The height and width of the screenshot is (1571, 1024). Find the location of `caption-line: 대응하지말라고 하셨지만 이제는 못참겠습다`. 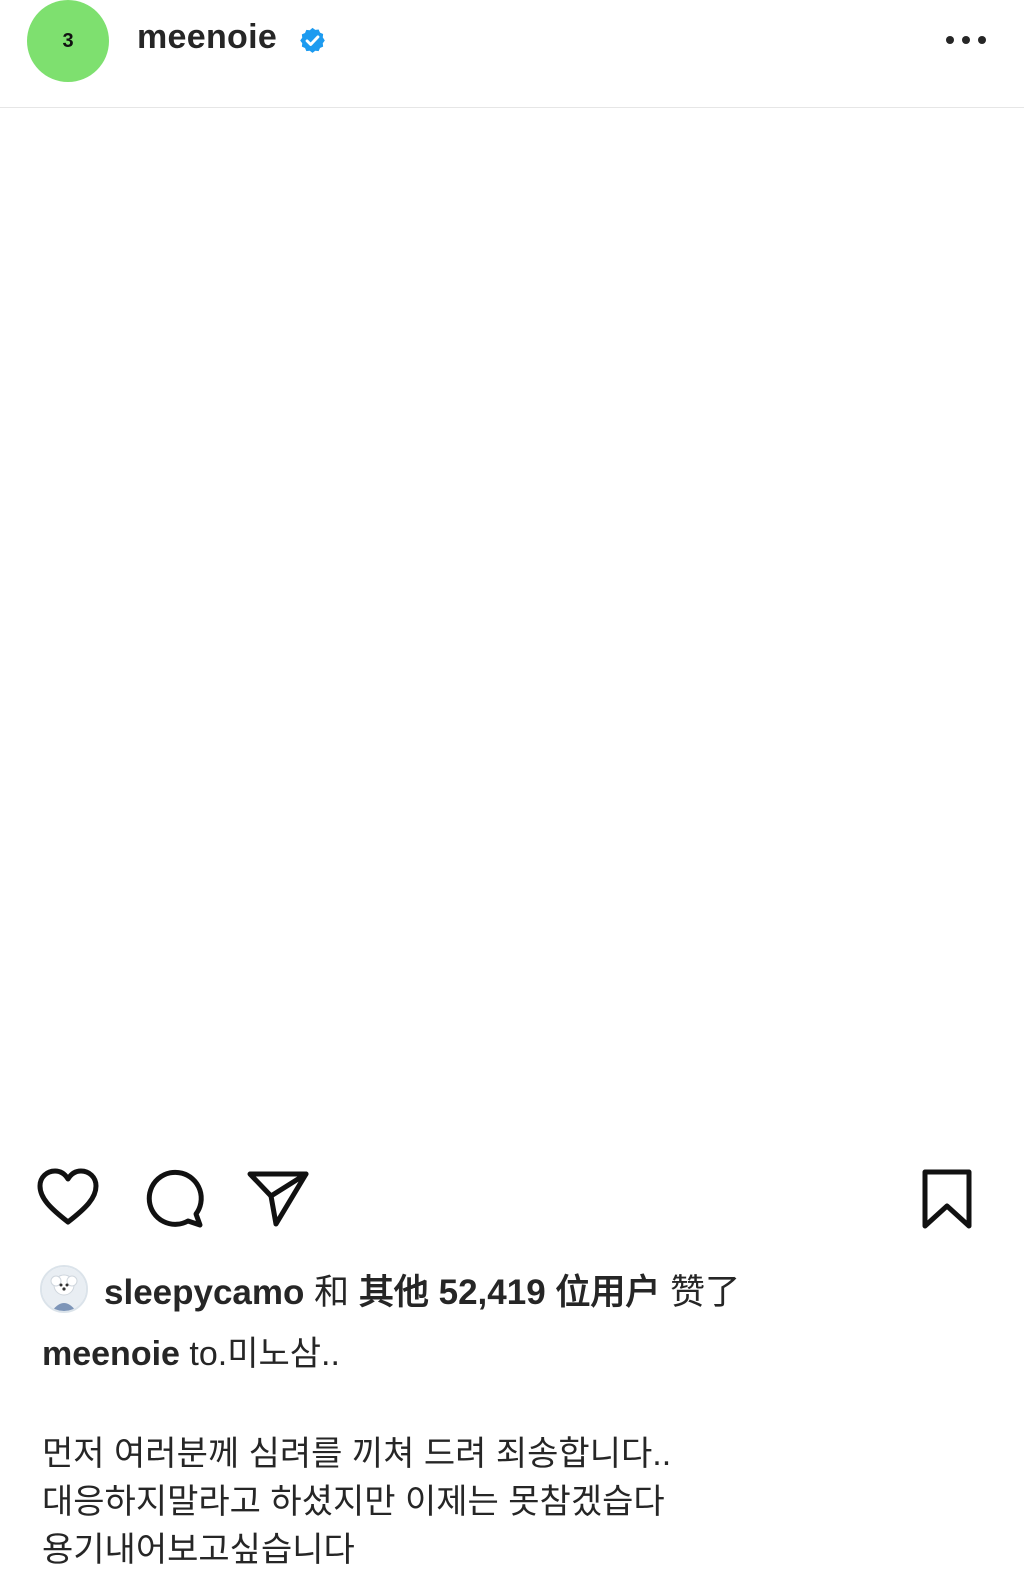

caption-line: 대응하지말라고 하셨지만 이제는 못참겠습다 is located at coordinates (353, 1502).